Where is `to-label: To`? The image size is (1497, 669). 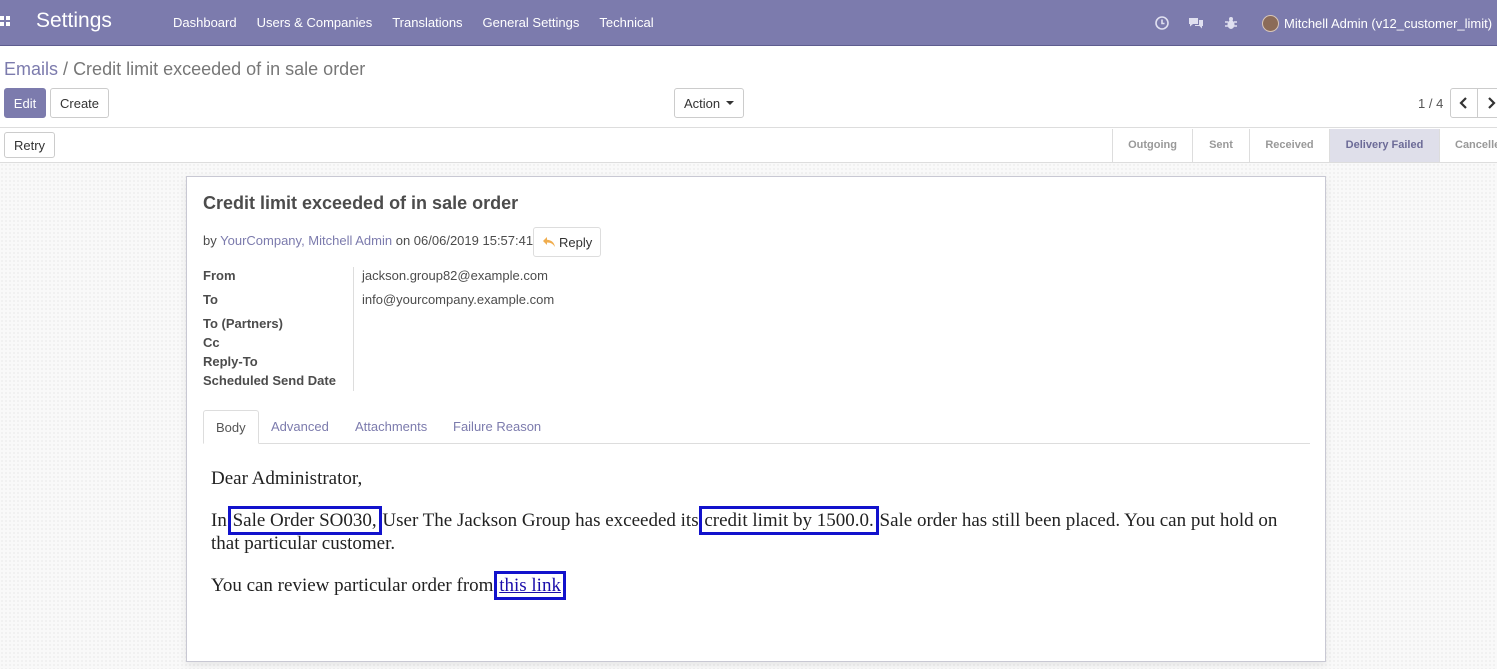
to-label: To is located at coordinates (210, 299).